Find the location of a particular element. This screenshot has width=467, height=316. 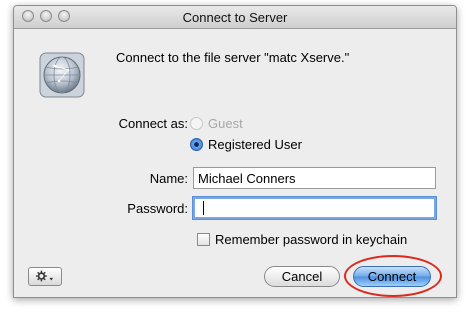

cancel-button: Cancel is located at coordinates (302, 276).